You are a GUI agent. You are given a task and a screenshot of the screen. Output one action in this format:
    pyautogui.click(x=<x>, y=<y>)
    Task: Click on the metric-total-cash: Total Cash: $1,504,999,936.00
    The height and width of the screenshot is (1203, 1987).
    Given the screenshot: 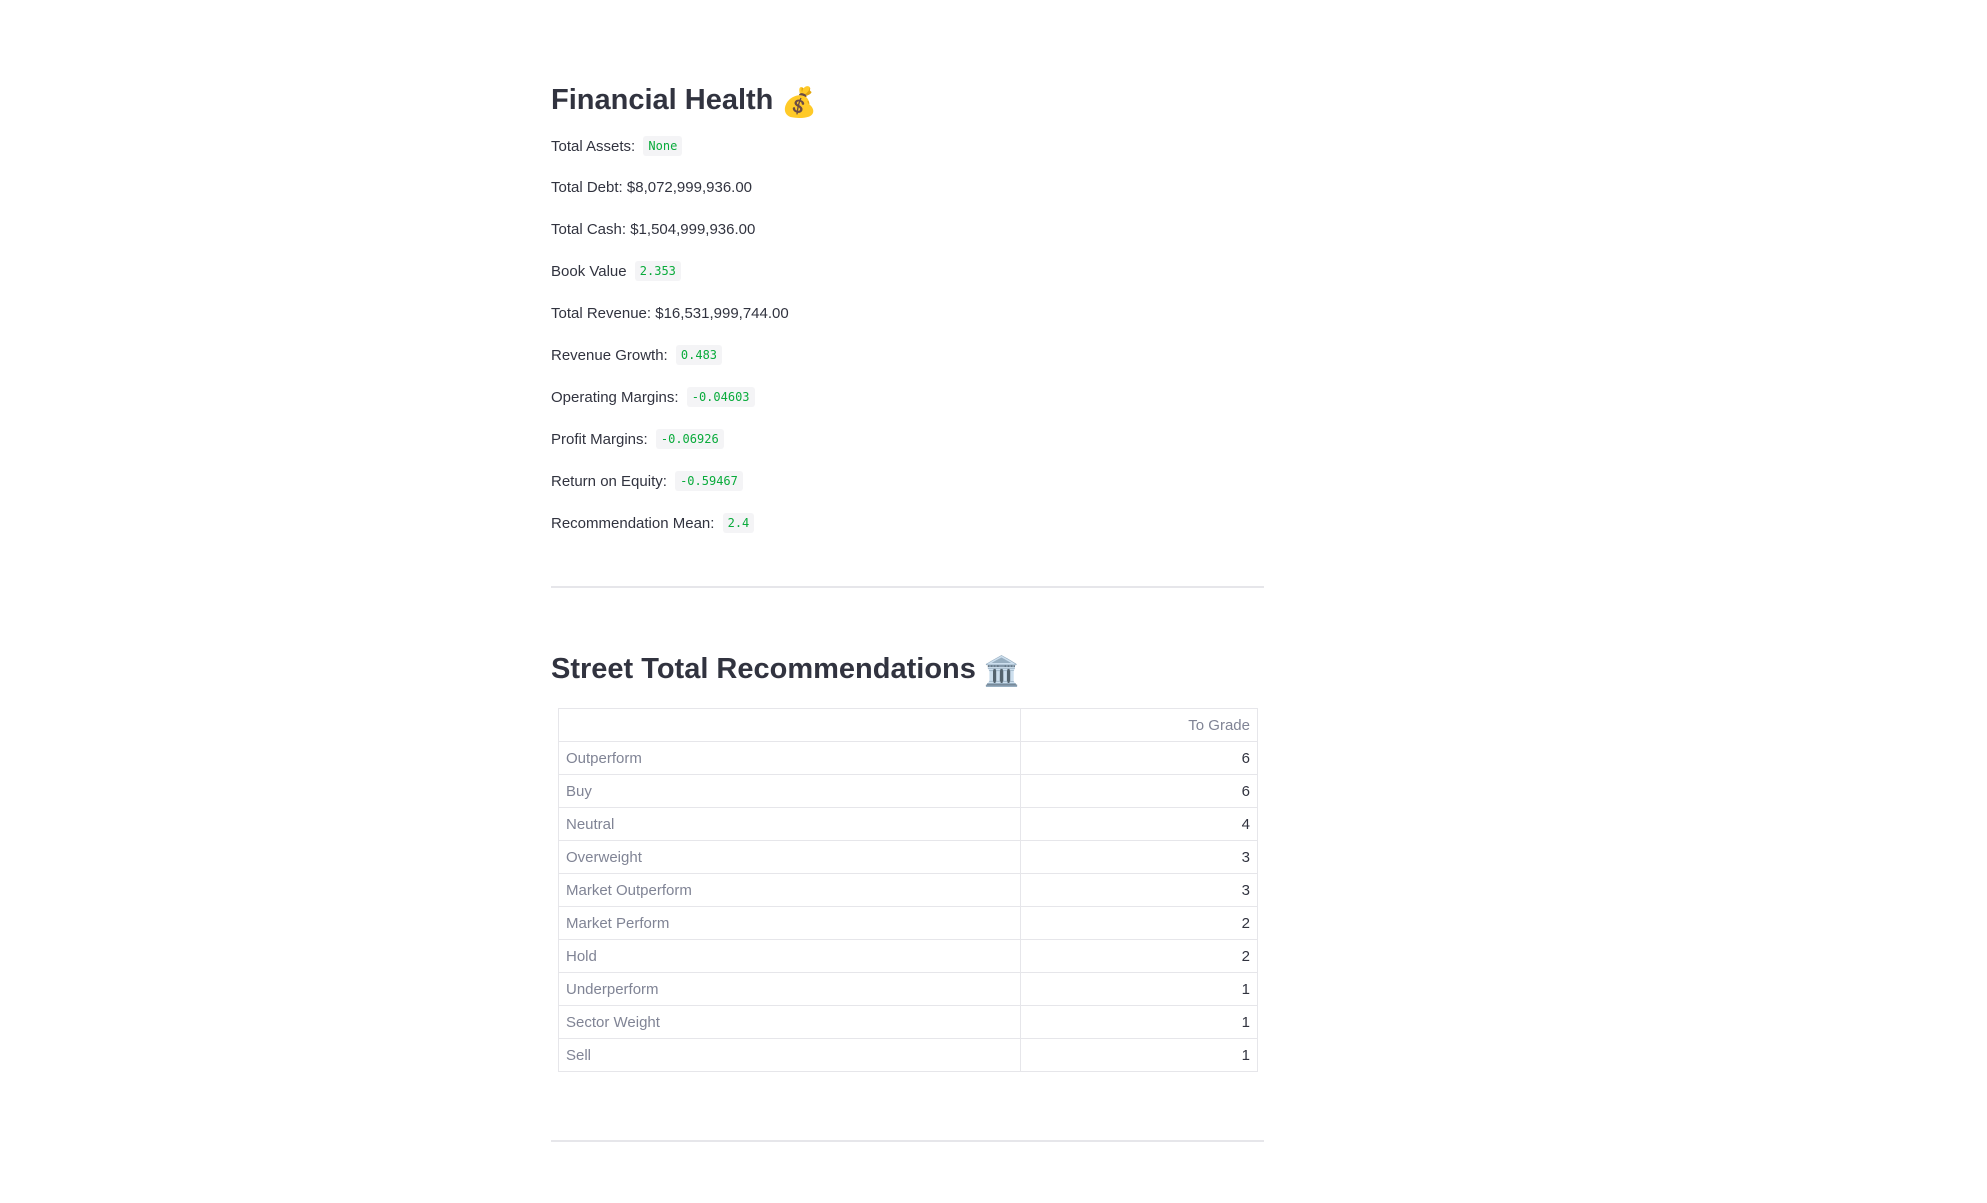 What is the action you would take?
    pyautogui.click(x=653, y=229)
    